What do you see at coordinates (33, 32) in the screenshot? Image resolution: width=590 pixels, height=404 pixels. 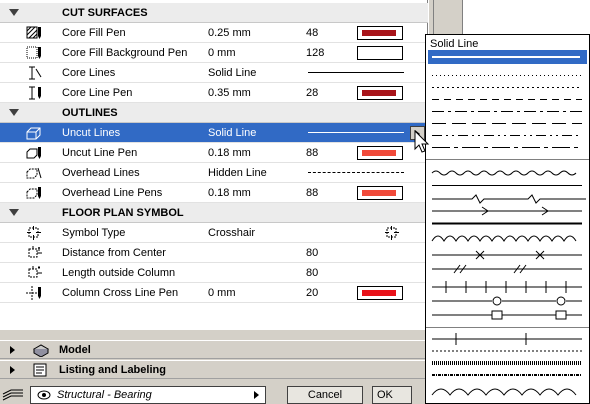 I see `fill-pattern-icon` at bounding box center [33, 32].